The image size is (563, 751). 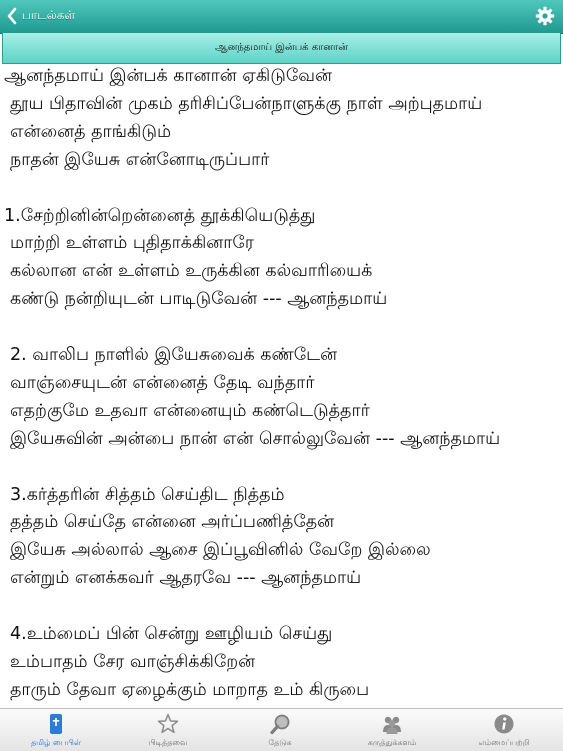 What do you see at coordinates (132, 243) in the screenshot?
I see `lyric-line: மாற்றி உள்ளம் புதிதாக்கினாரே` at bounding box center [132, 243].